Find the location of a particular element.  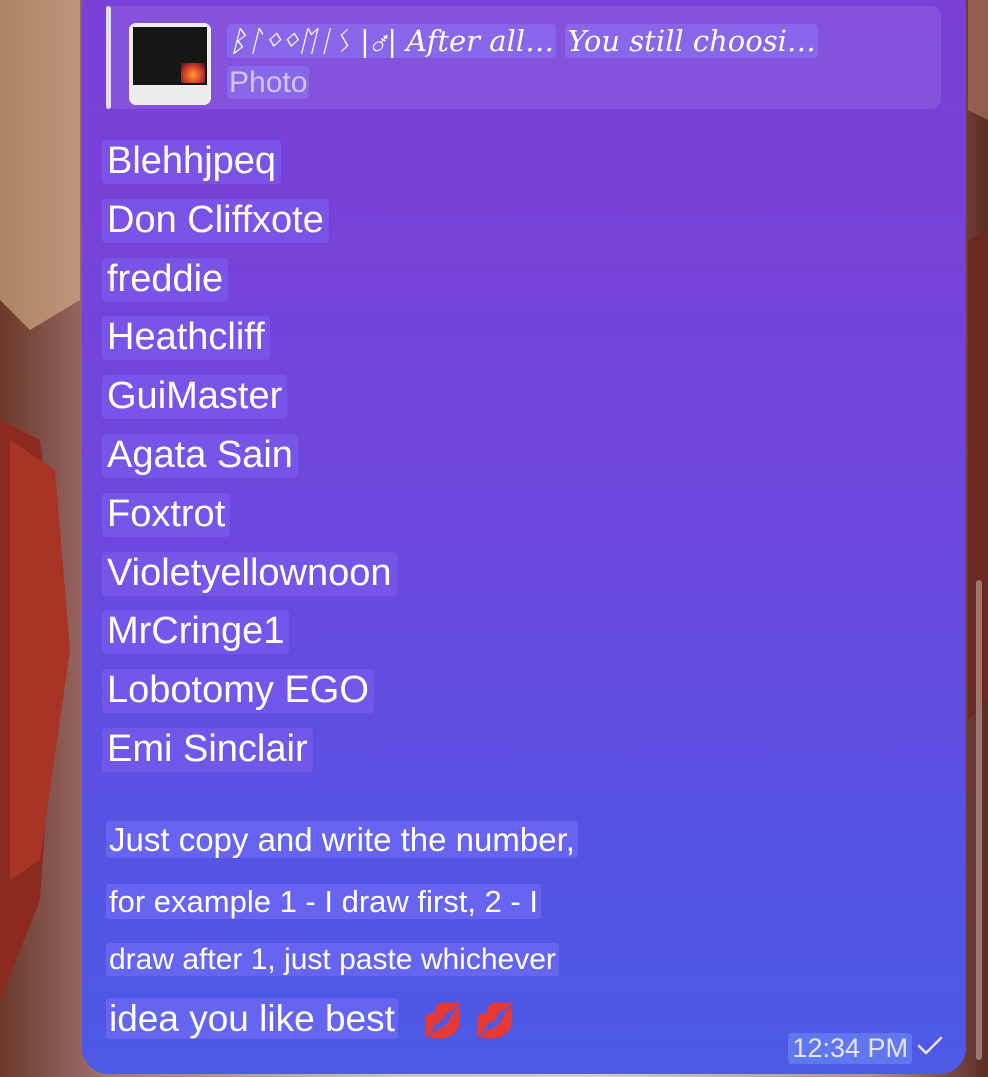

list-item: Violetyellownoon is located at coordinates (249, 573).